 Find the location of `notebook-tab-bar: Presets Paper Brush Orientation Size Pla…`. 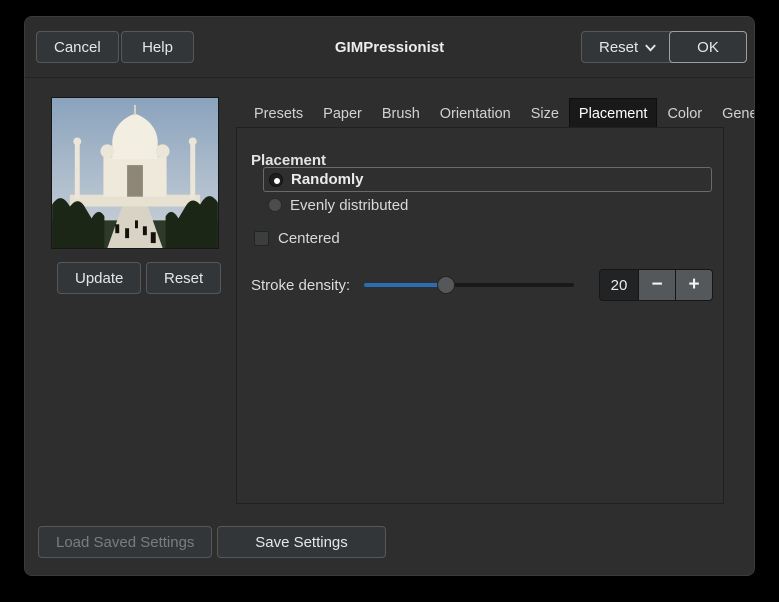

notebook-tab-bar: Presets Paper Brush Orientation Size Pla… is located at coordinates (495, 113).